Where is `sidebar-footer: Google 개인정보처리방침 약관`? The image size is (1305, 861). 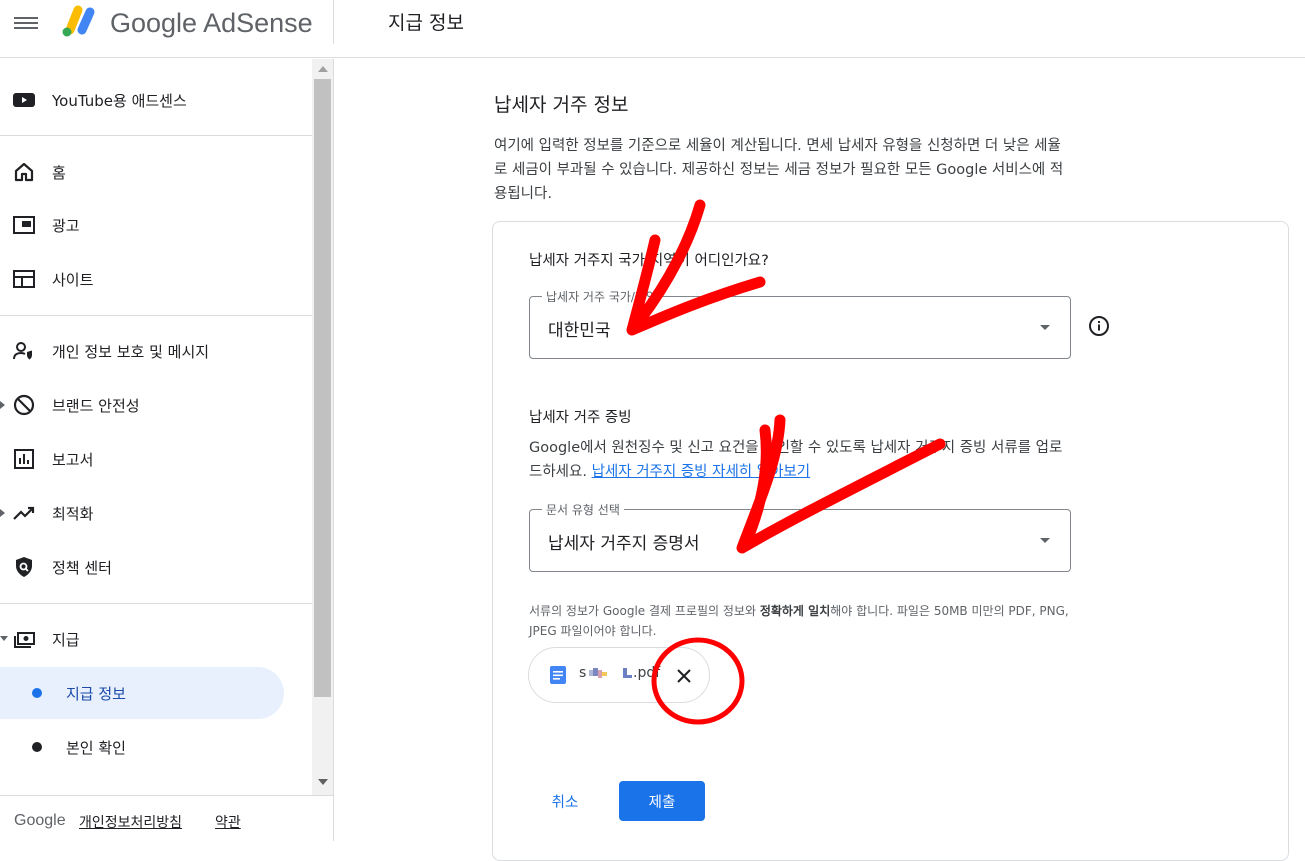 sidebar-footer: Google 개인정보처리방침 약관 is located at coordinates (166, 818).